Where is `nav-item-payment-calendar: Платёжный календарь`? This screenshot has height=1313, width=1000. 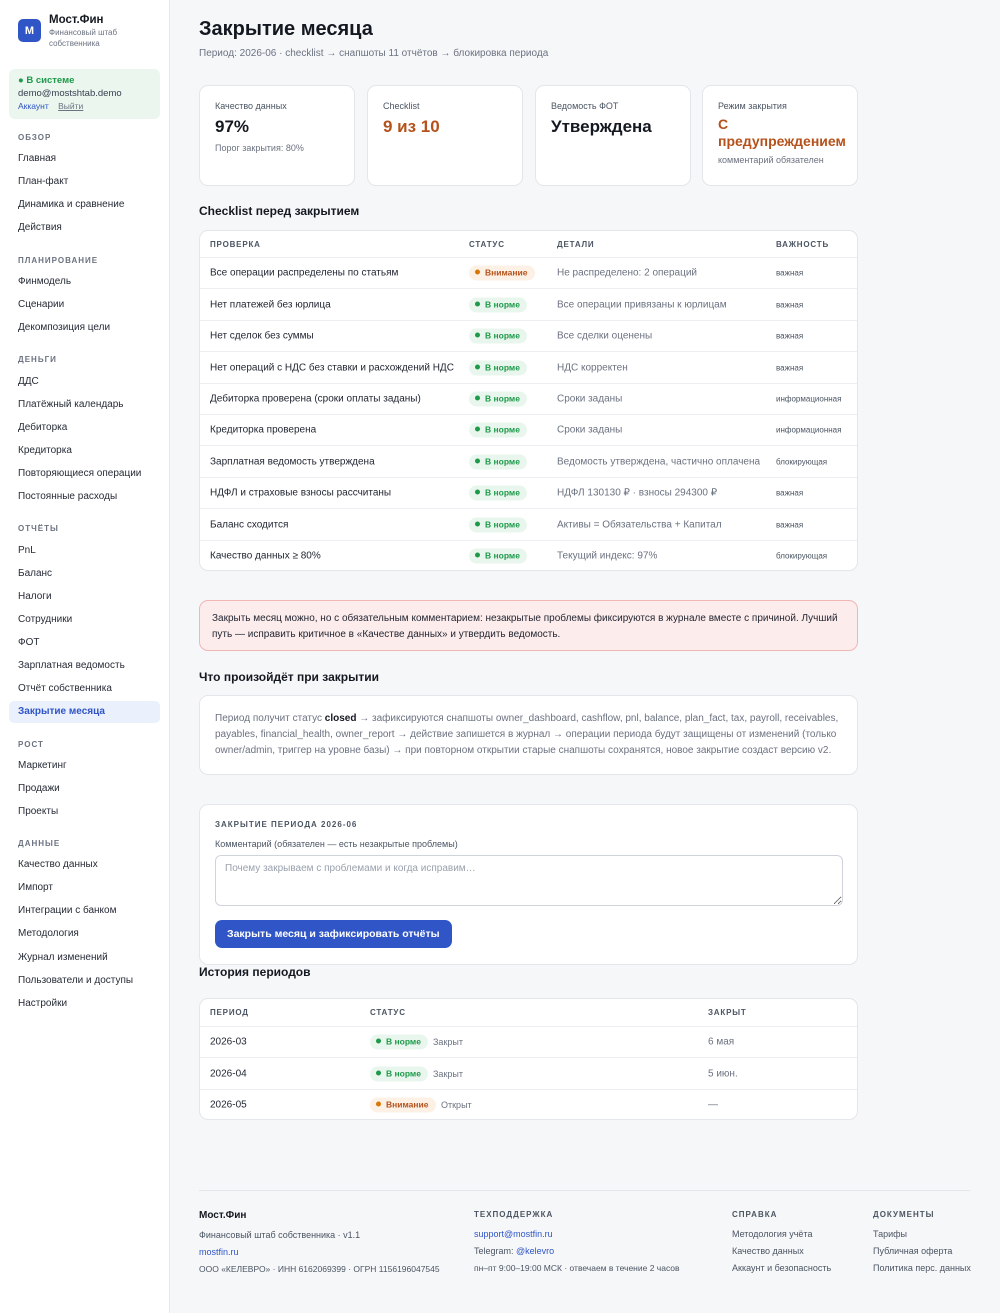
nav-item-payment-calendar: Платёжный календарь is located at coordinates (71, 404).